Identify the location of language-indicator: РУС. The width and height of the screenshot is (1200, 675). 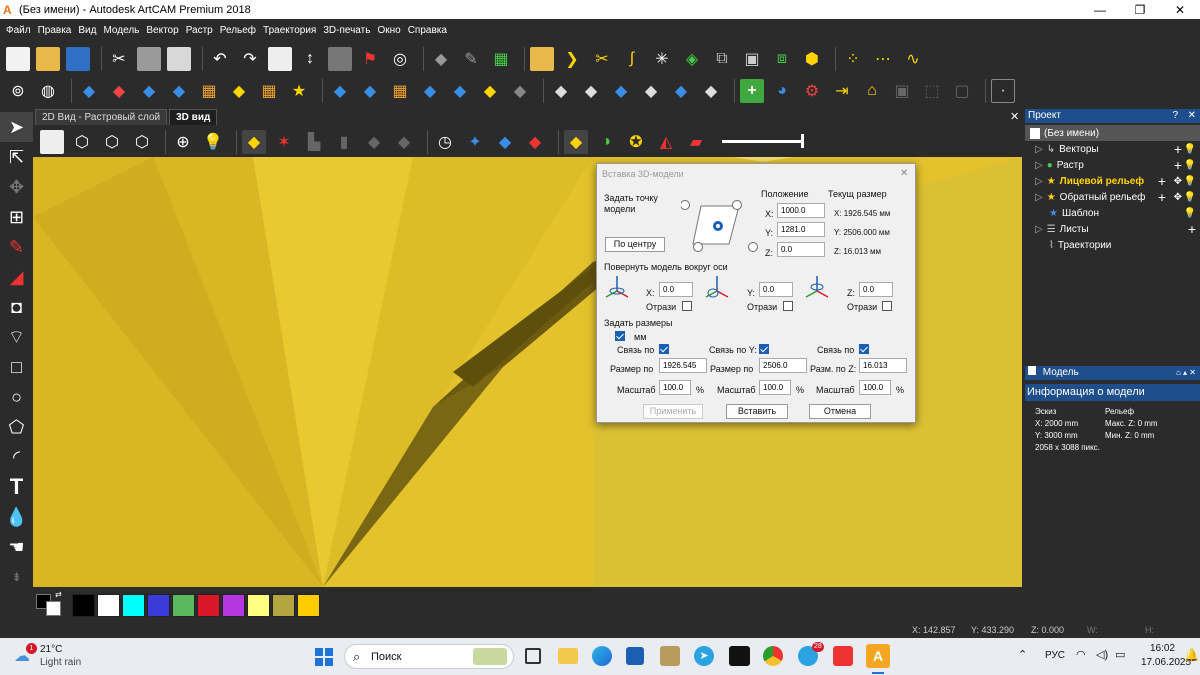
(1055, 655).